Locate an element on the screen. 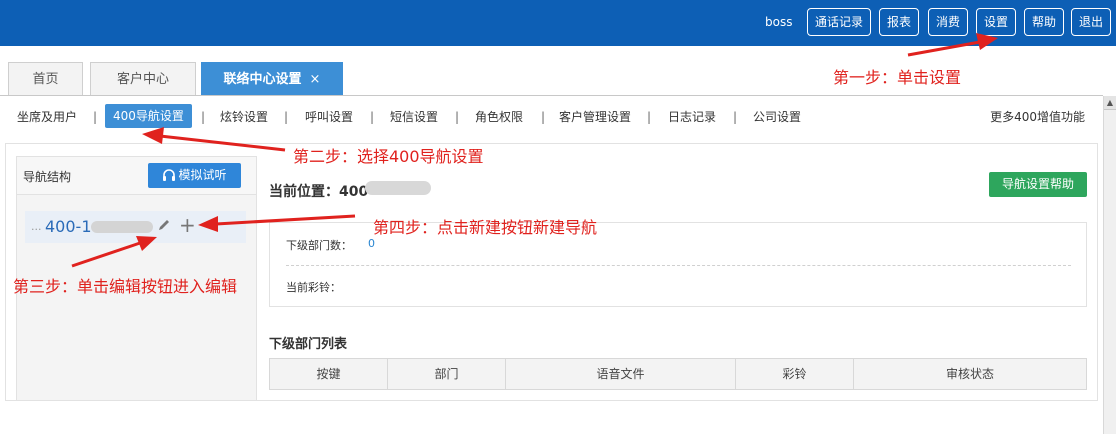  annotation-step1: 第一步：单击设置 is located at coordinates (897, 77).